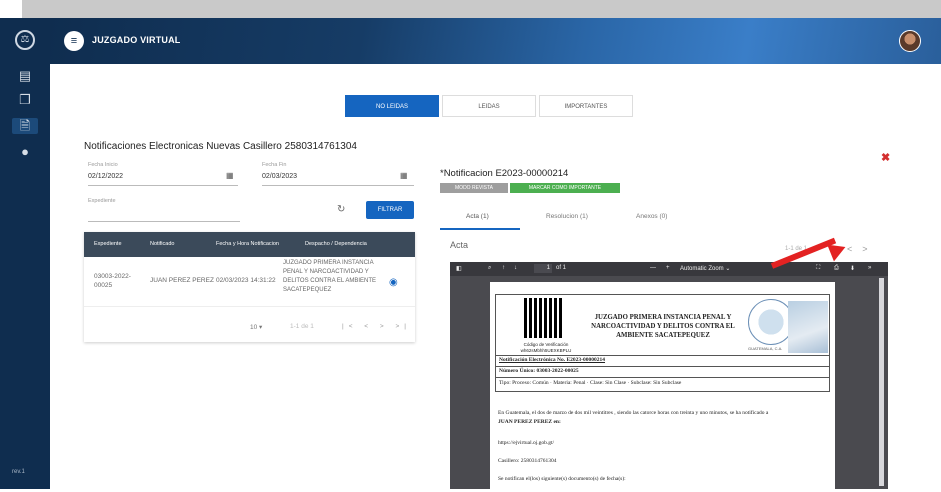  What do you see at coordinates (326, 272) in the screenshot?
I see `cell-despacho-line: PENAL Y NARCOACTIVIDAD Y` at bounding box center [326, 272].